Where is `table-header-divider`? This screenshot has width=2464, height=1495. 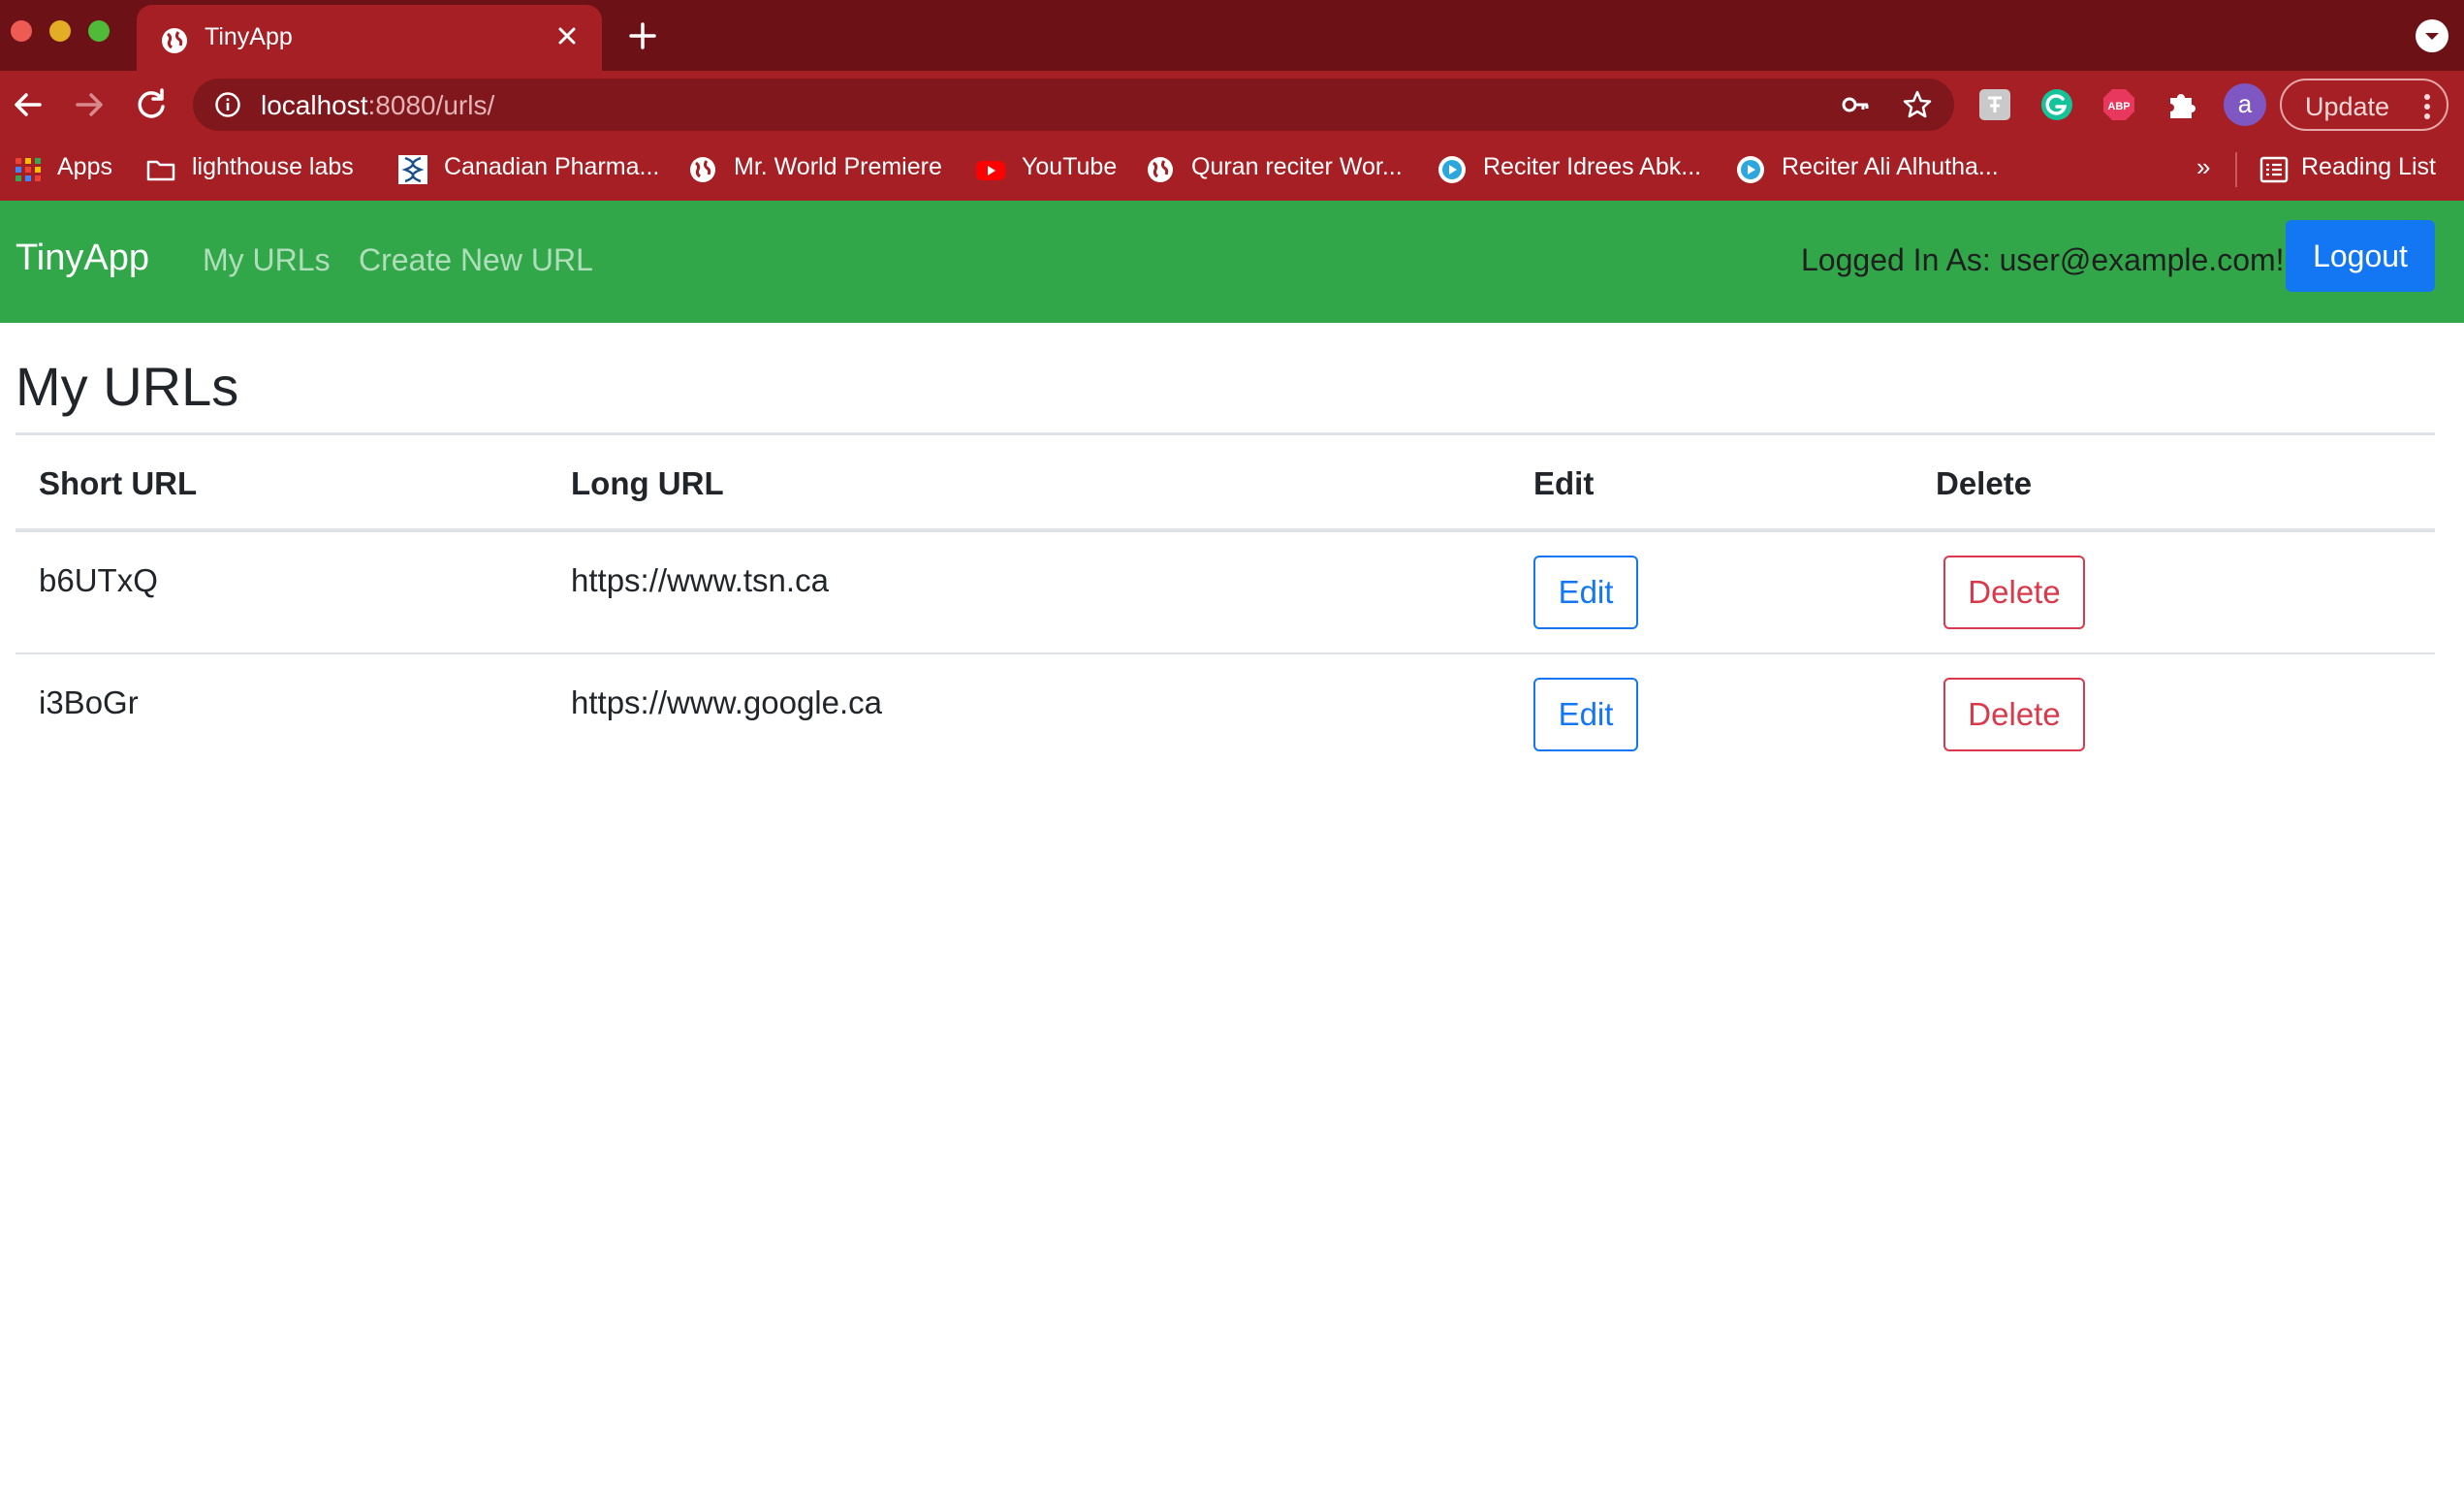 table-header-divider is located at coordinates (1225, 530).